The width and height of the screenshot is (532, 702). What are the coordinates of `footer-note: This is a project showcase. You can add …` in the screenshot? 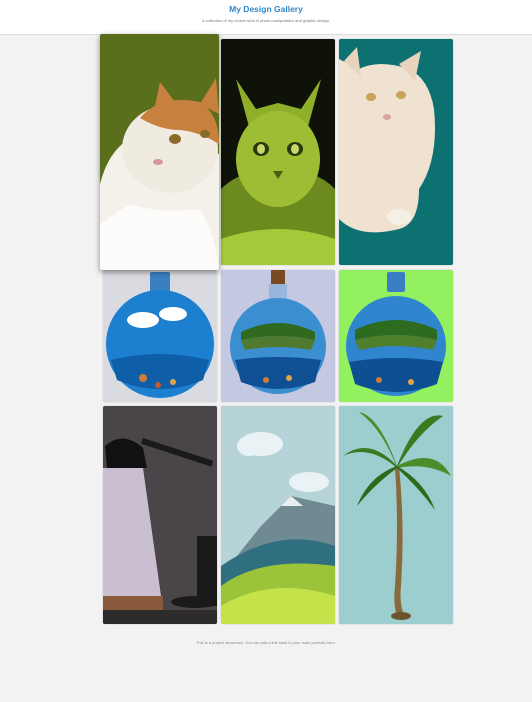 It's located at (266, 642).